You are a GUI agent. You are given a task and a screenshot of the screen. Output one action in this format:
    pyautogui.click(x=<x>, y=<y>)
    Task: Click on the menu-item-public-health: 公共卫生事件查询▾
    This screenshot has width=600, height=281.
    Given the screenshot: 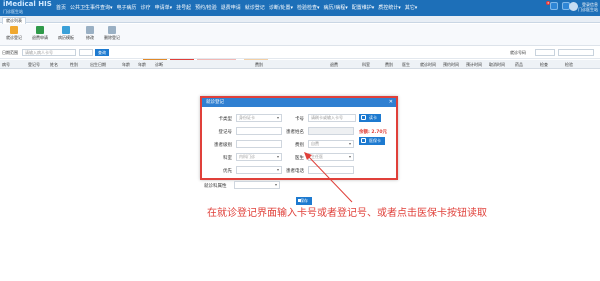 What is the action you would take?
    pyautogui.click(x=91, y=8)
    